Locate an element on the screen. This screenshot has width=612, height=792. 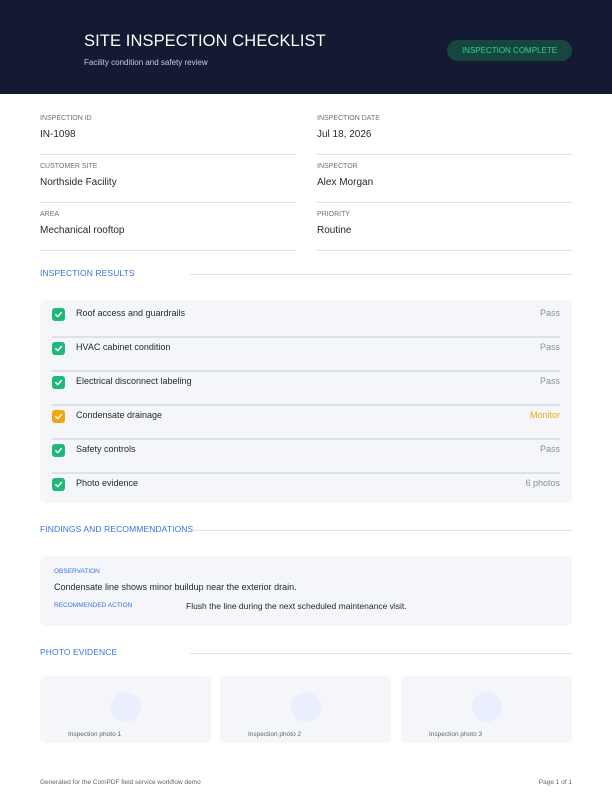
result-name: Safety controls is located at coordinates (106, 449).